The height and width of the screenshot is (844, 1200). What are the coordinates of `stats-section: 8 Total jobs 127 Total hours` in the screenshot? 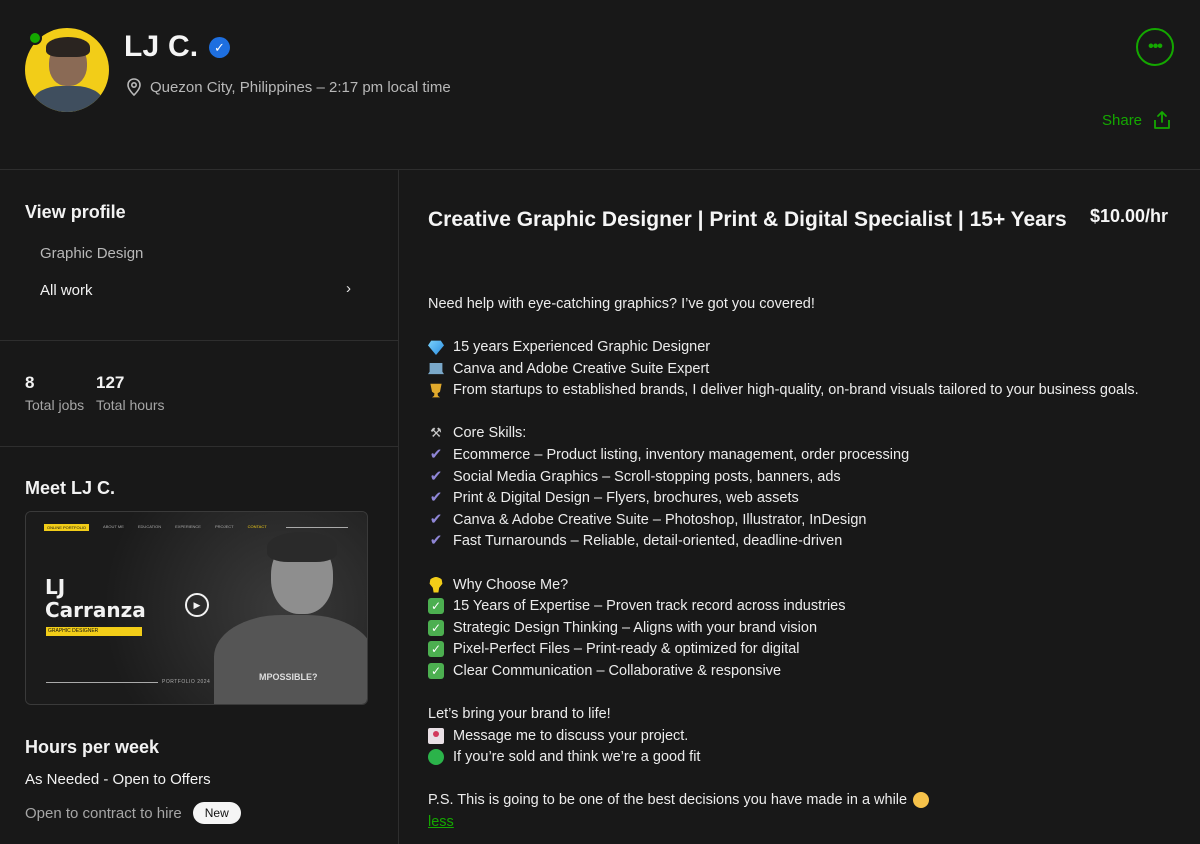 It's located at (199, 394).